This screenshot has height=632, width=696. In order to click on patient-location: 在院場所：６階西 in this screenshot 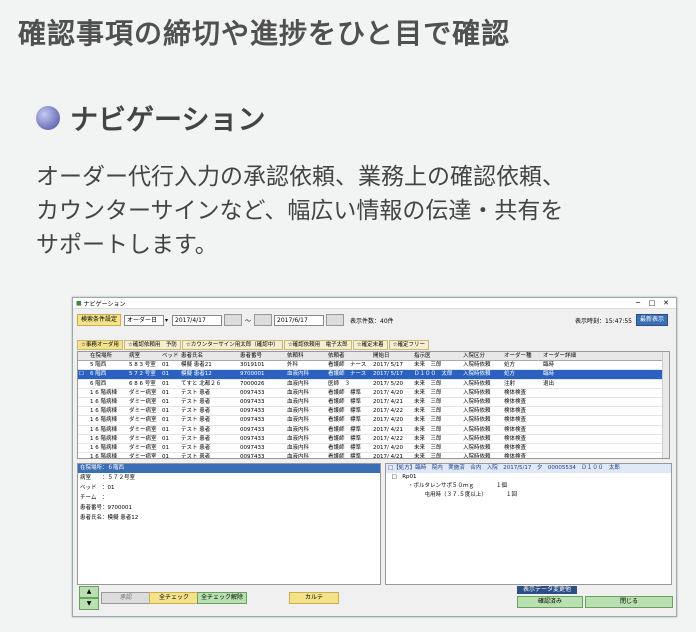, I will do `click(229, 468)`.